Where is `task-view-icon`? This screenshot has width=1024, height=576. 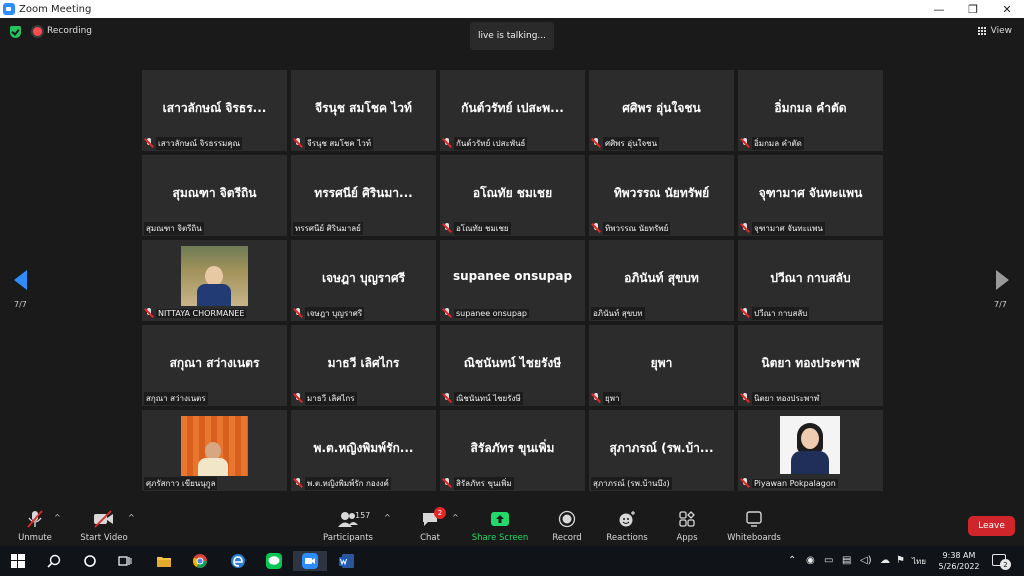 task-view-icon is located at coordinates (125, 561).